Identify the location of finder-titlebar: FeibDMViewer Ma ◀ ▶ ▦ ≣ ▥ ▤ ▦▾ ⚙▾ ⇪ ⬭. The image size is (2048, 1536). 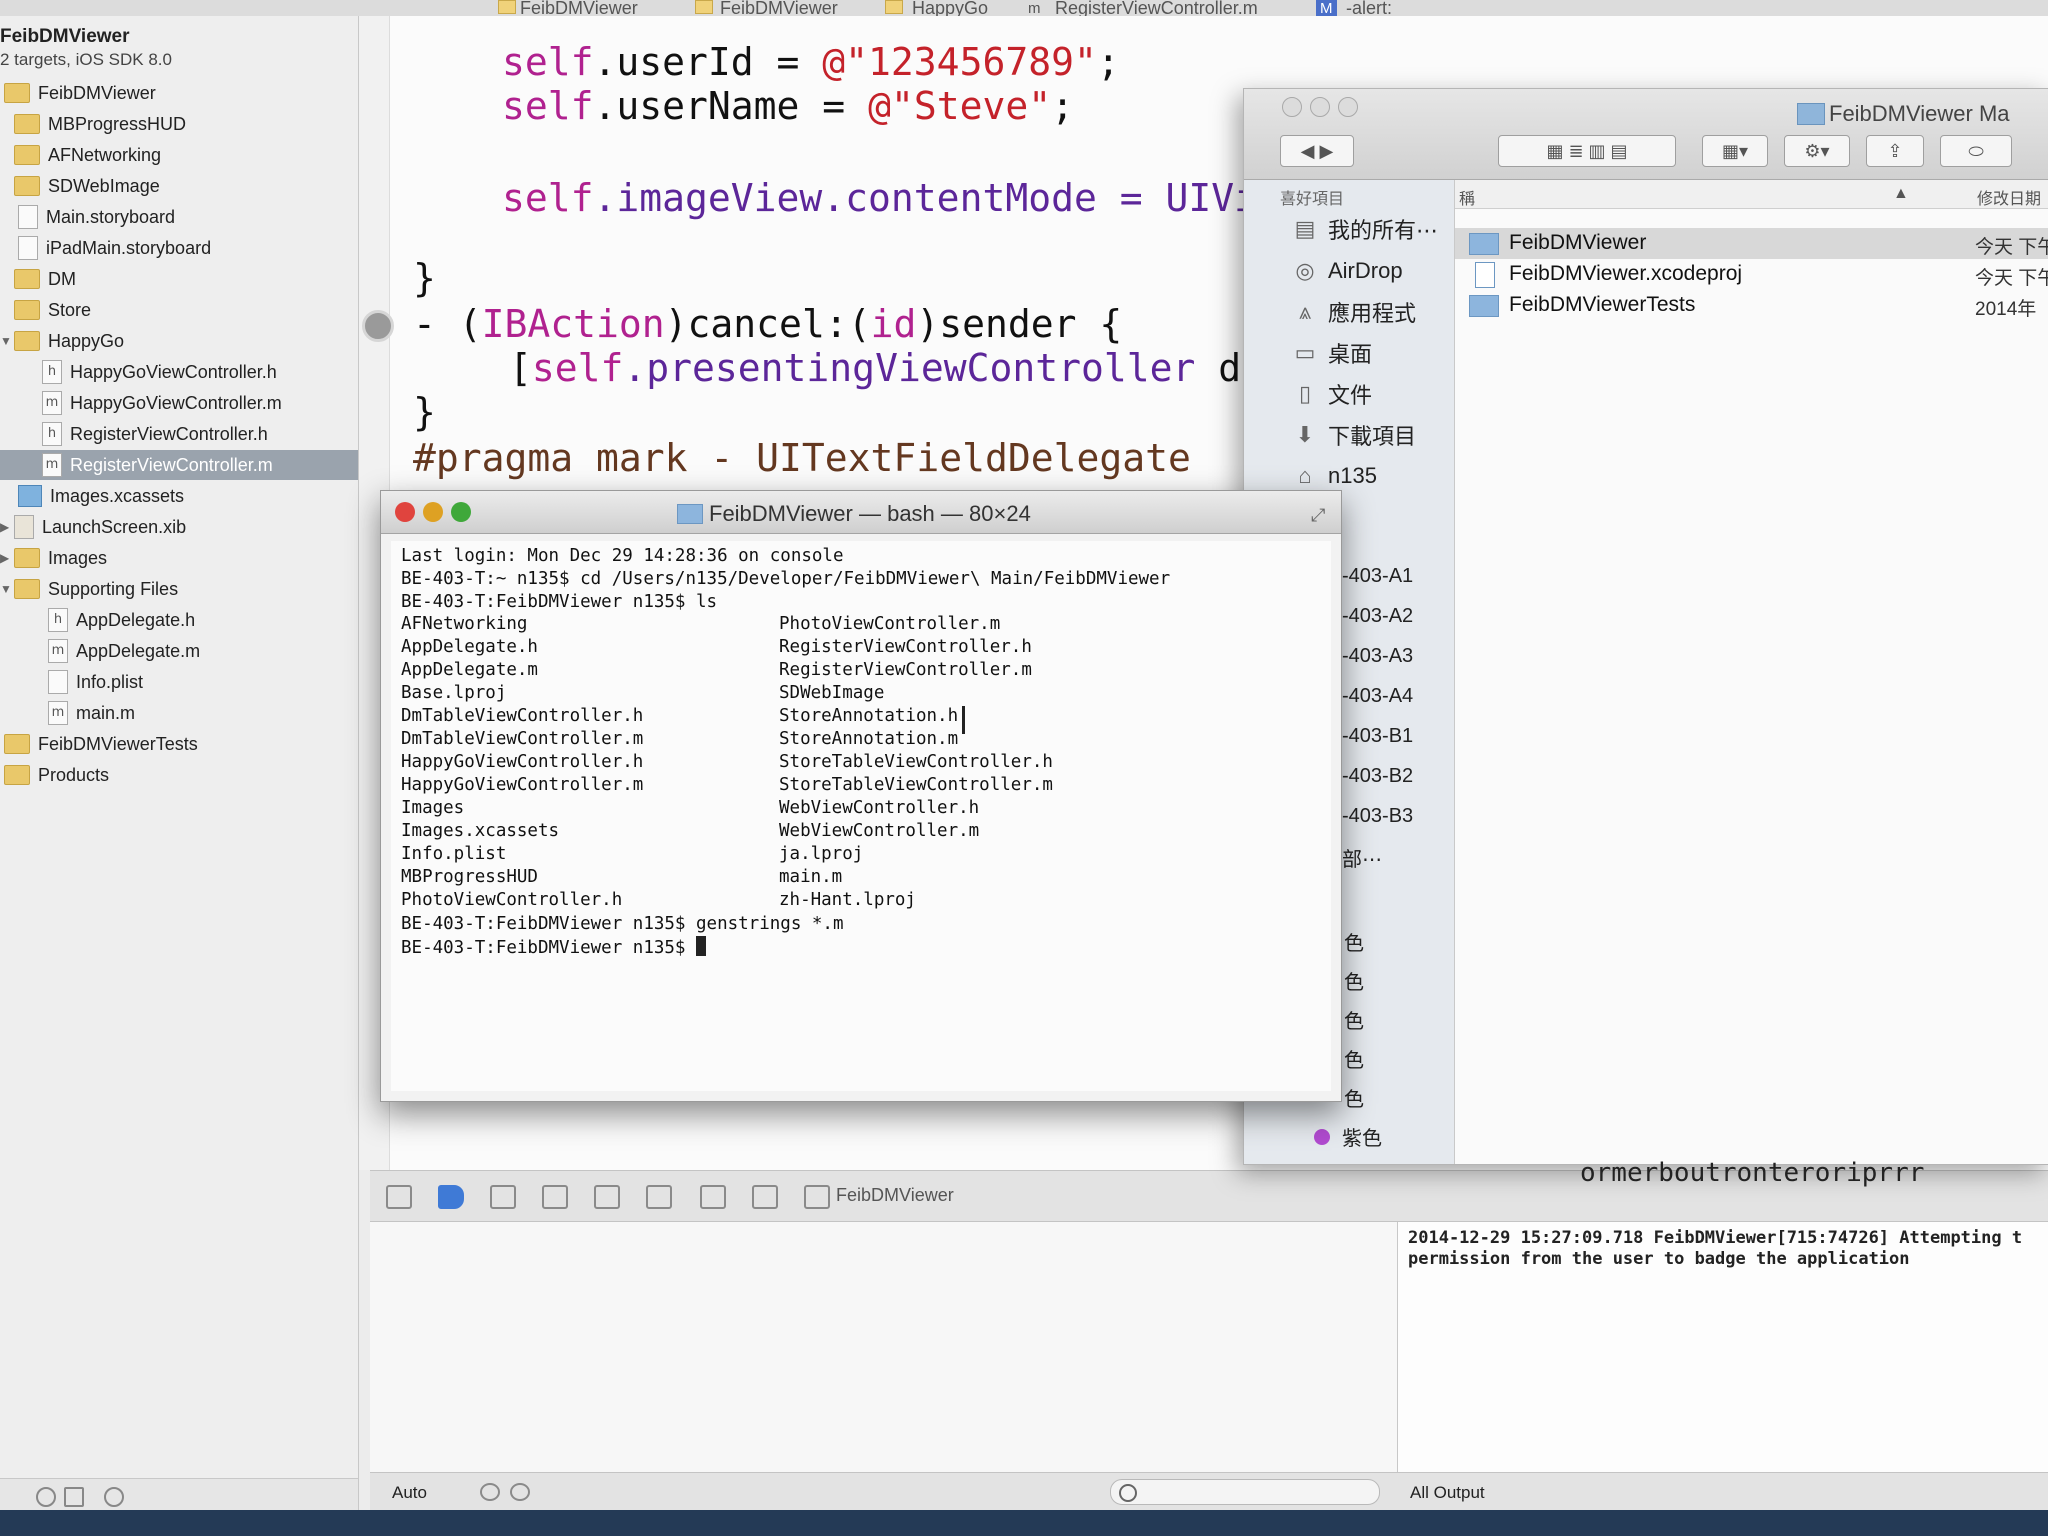
(1646, 134).